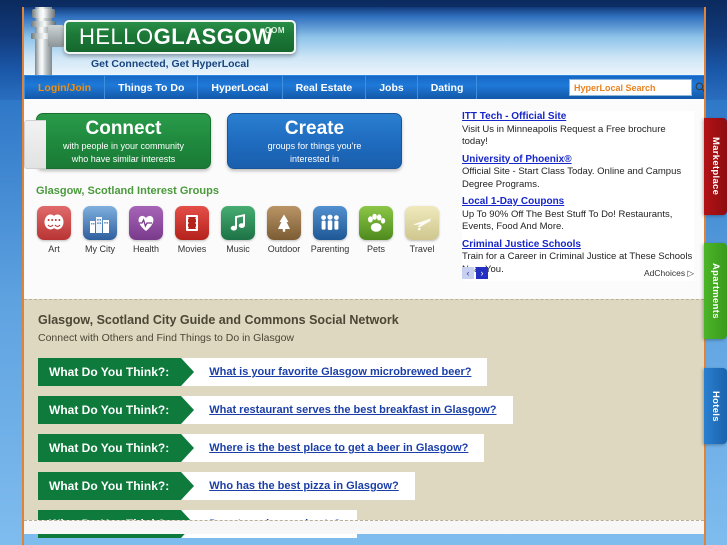  Describe the element at coordinates (376, 223) in the screenshot. I see `paw-print-icon` at that location.